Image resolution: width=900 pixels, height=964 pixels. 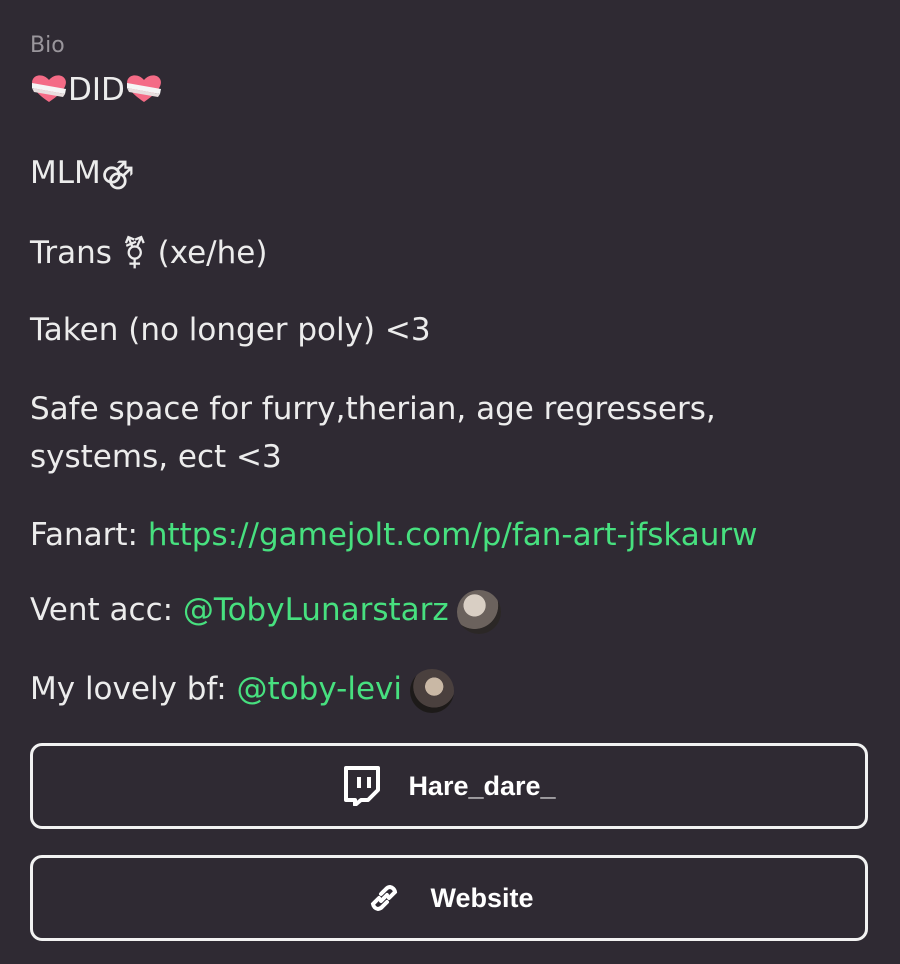 What do you see at coordinates (316, 610) in the screenshot?
I see `vent-mention-link: @TobyLunarstarz` at bounding box center [316, 610].